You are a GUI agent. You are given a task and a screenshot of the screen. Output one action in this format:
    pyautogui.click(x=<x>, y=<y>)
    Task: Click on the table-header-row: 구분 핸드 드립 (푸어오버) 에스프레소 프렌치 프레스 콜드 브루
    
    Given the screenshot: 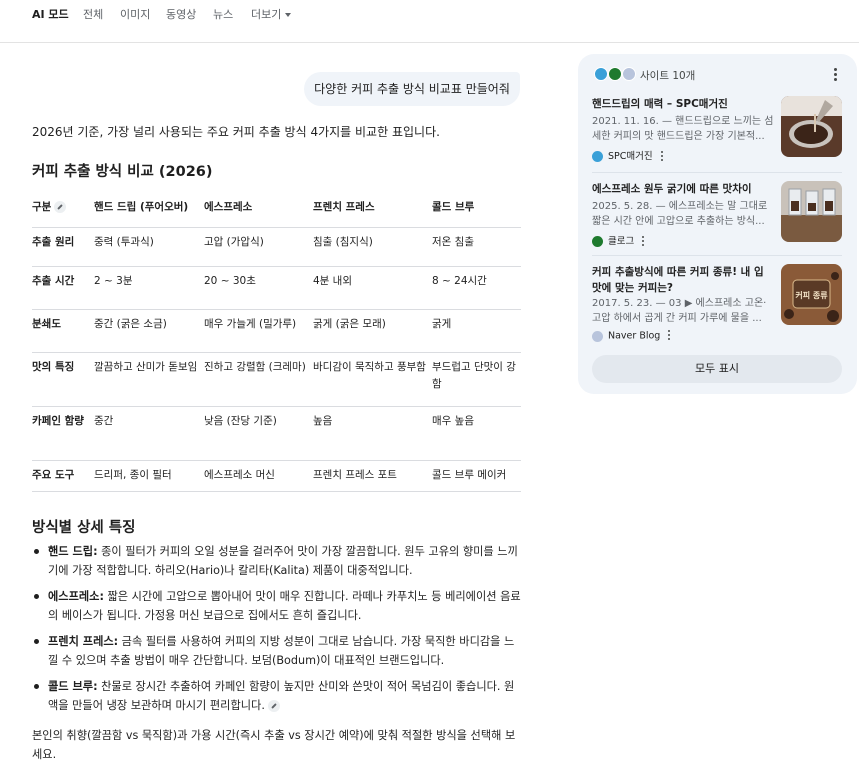 What is the action you would take?
    pyautogui.click(x=276, y=210)
    